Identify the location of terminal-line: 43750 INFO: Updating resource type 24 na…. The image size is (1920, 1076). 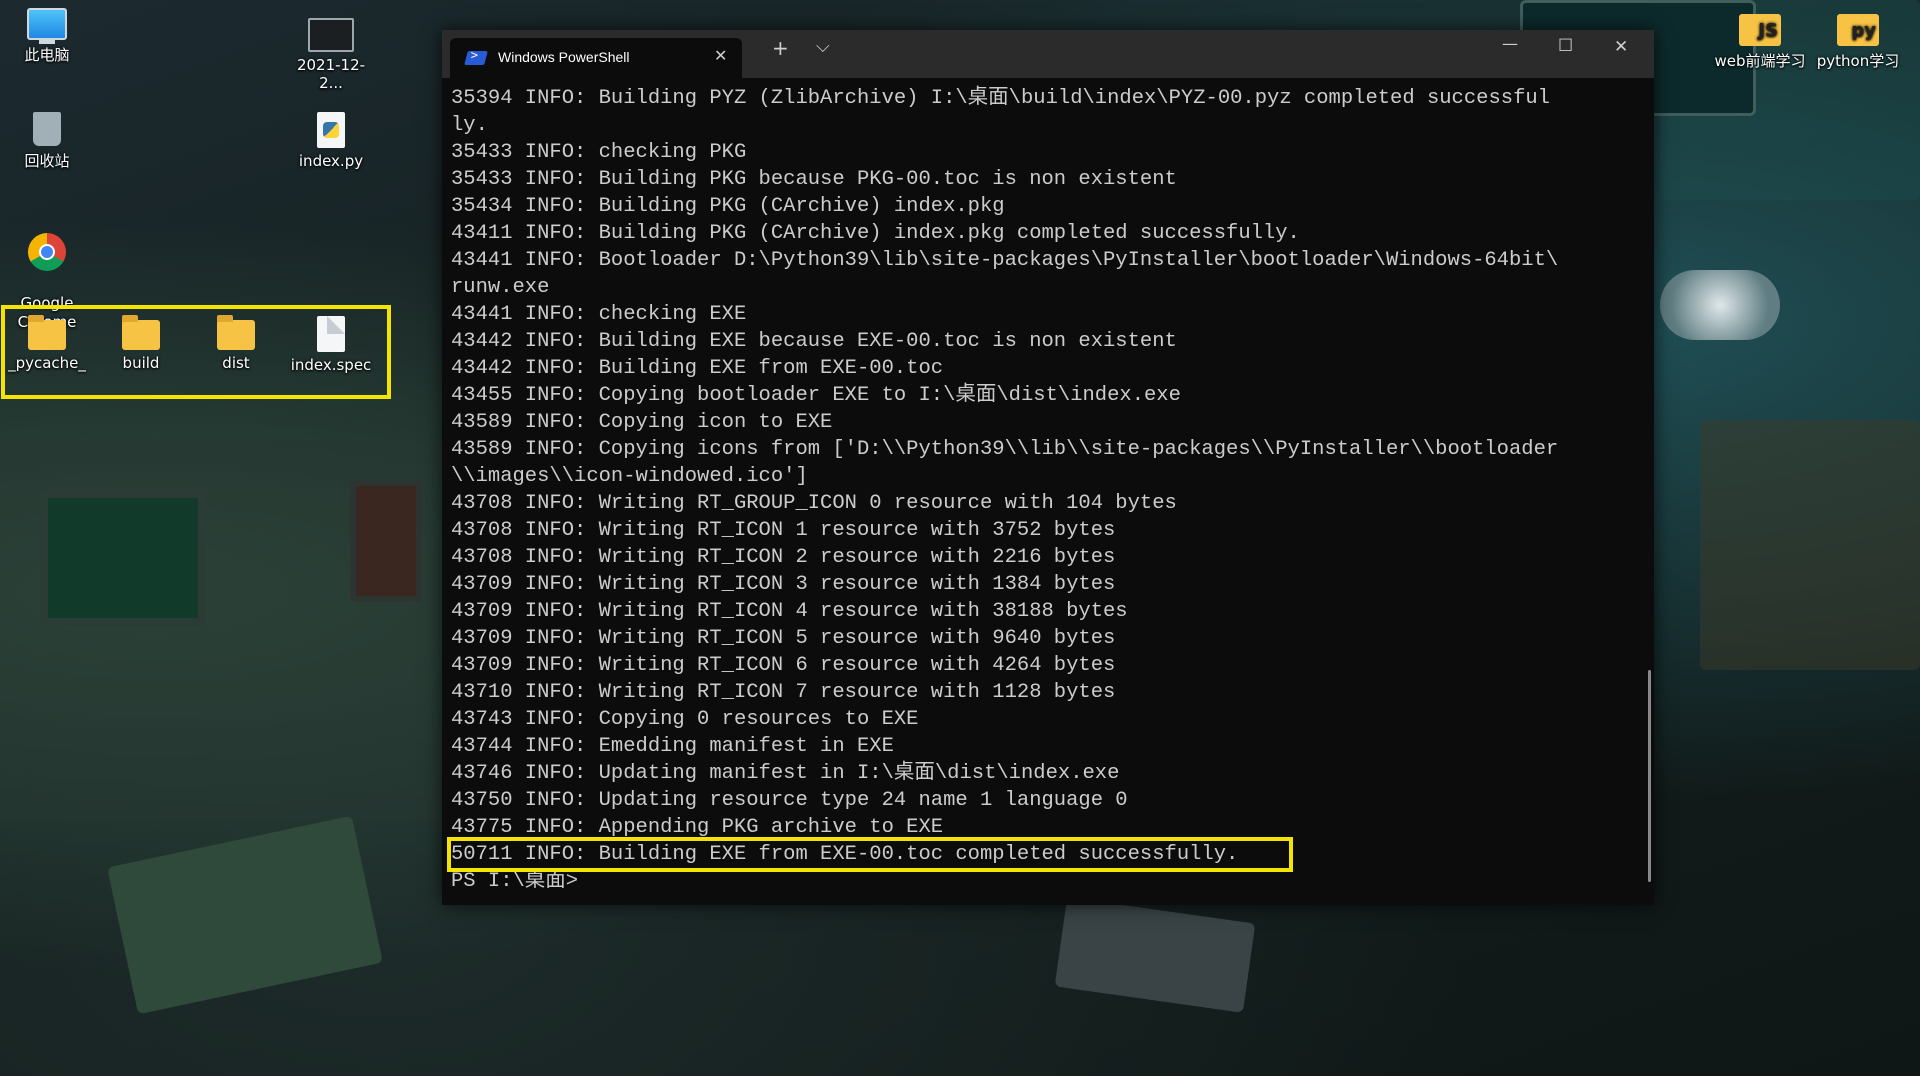
(789, 800).